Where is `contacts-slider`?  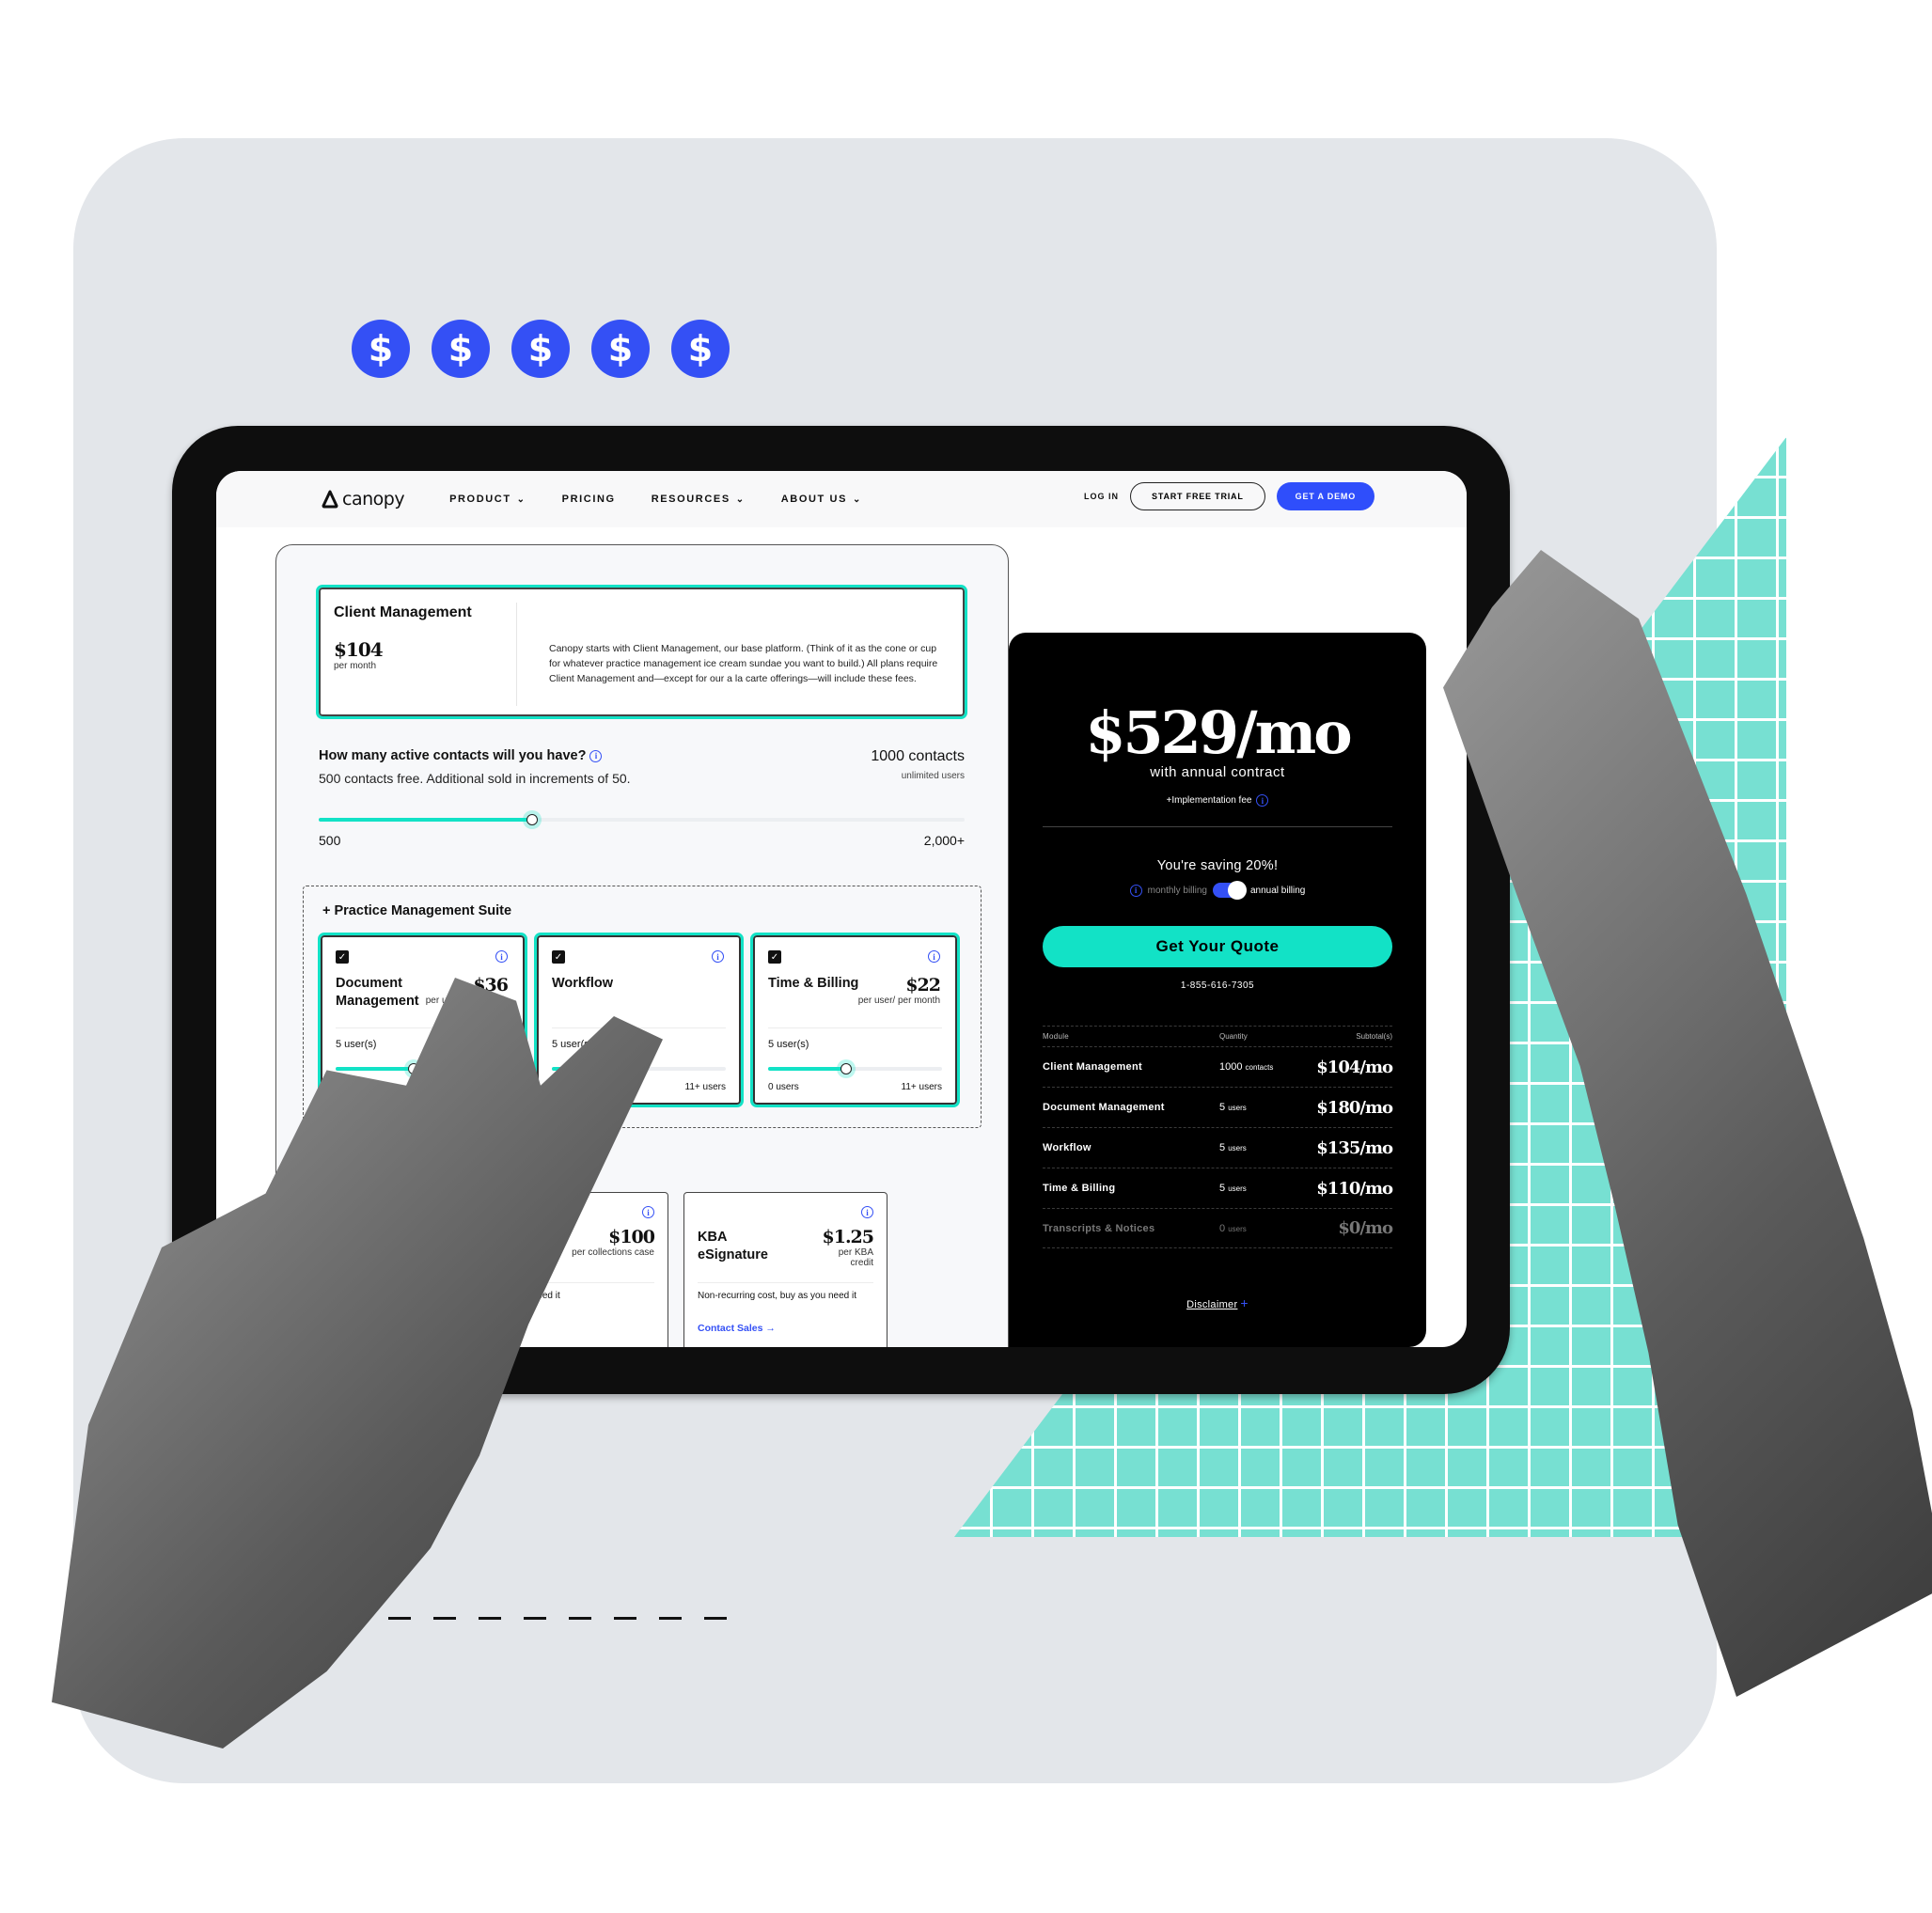
contacts-slider is located at coordinates (642, 819).